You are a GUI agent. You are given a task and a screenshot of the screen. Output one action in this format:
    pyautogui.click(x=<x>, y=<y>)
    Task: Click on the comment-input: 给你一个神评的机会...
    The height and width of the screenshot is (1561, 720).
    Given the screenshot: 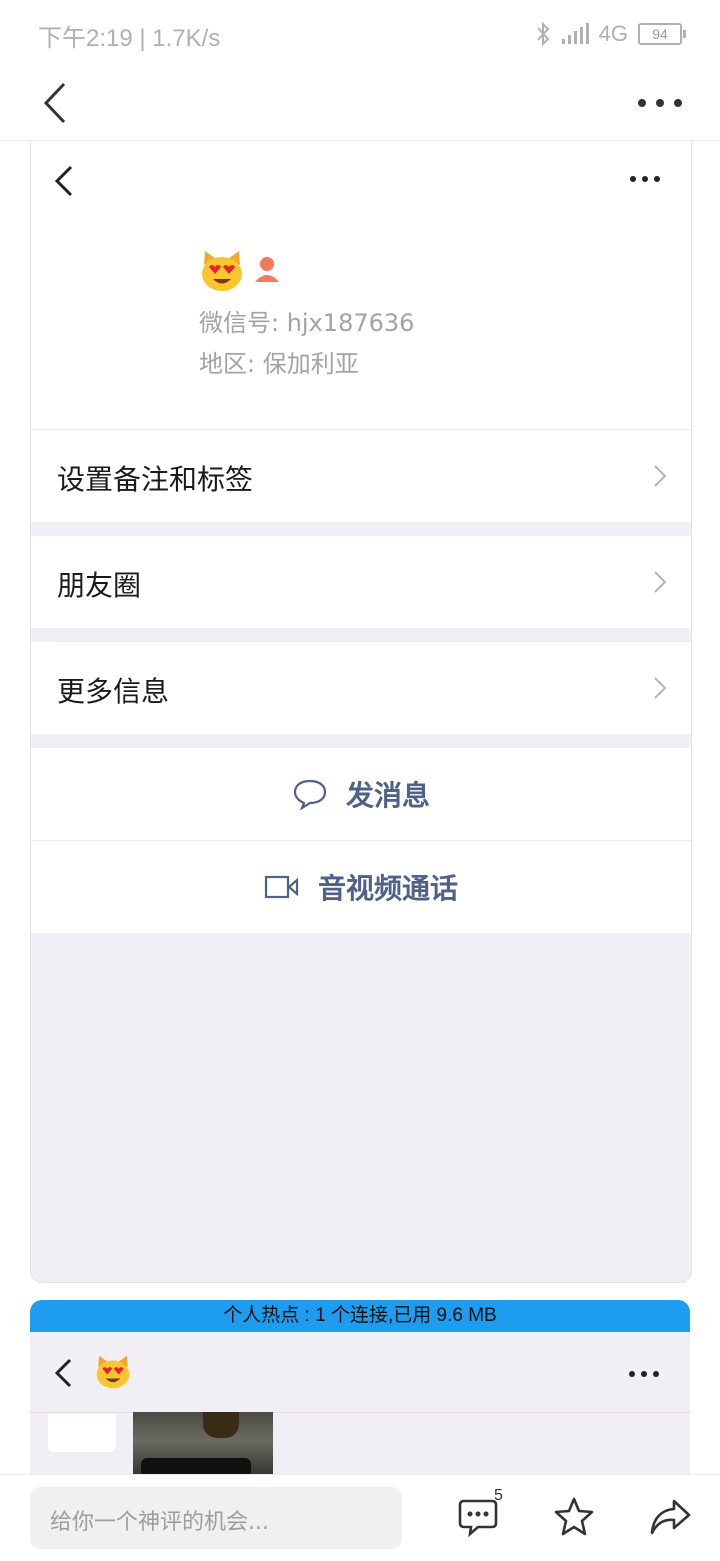 What is the action you would take?
    pyautogui.click(x=216, y=1518)
    